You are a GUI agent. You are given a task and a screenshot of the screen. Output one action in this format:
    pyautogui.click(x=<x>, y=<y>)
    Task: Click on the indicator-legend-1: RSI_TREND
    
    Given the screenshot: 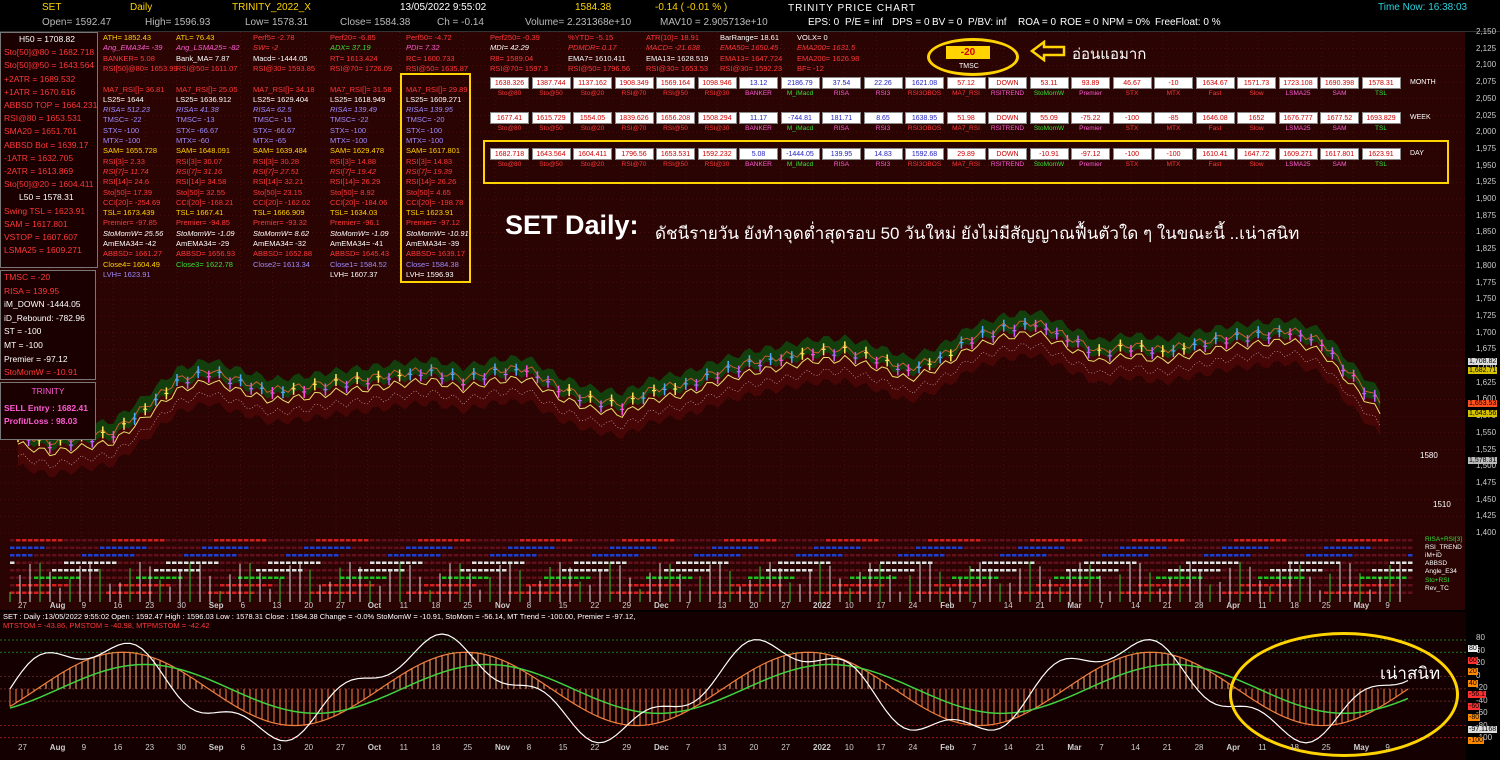 What is the action you would take?
    pyautogui.click(x=1443, y=548)
    